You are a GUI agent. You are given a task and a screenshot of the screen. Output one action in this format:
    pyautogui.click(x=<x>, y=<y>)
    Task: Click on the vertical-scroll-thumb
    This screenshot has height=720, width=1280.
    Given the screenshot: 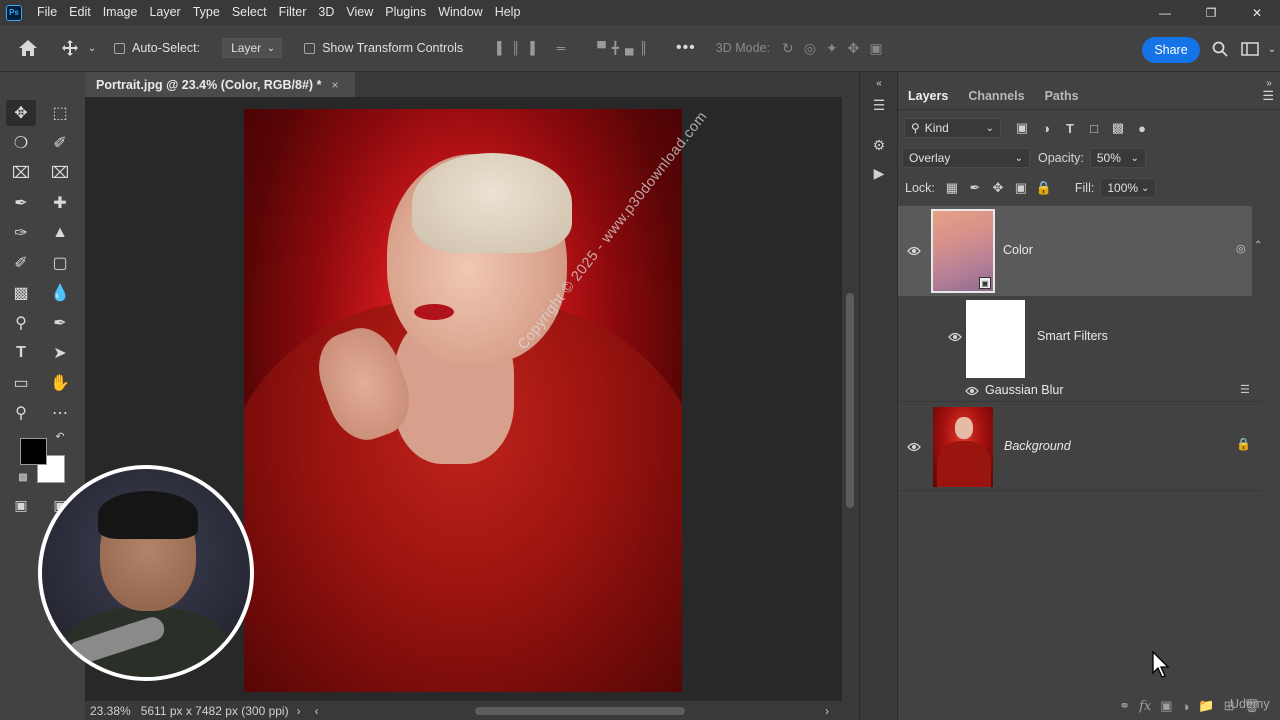 What is the action you would take?
    pyautogui.click(x=850, y=400)
    